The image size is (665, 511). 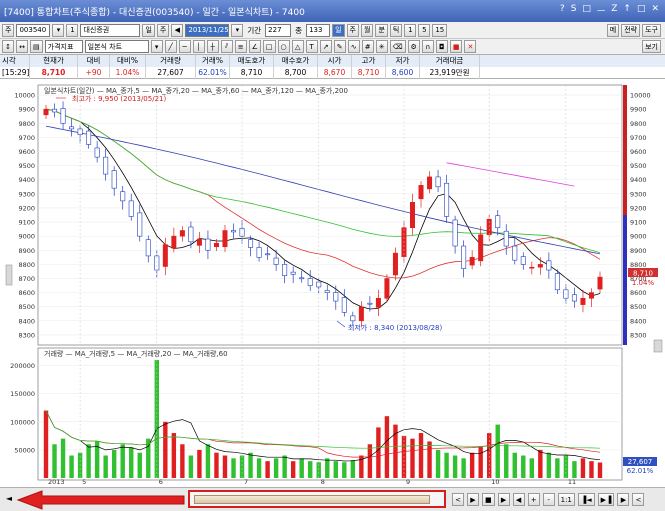 I want to click on close-button: ✕, so click(x=655, y=10).